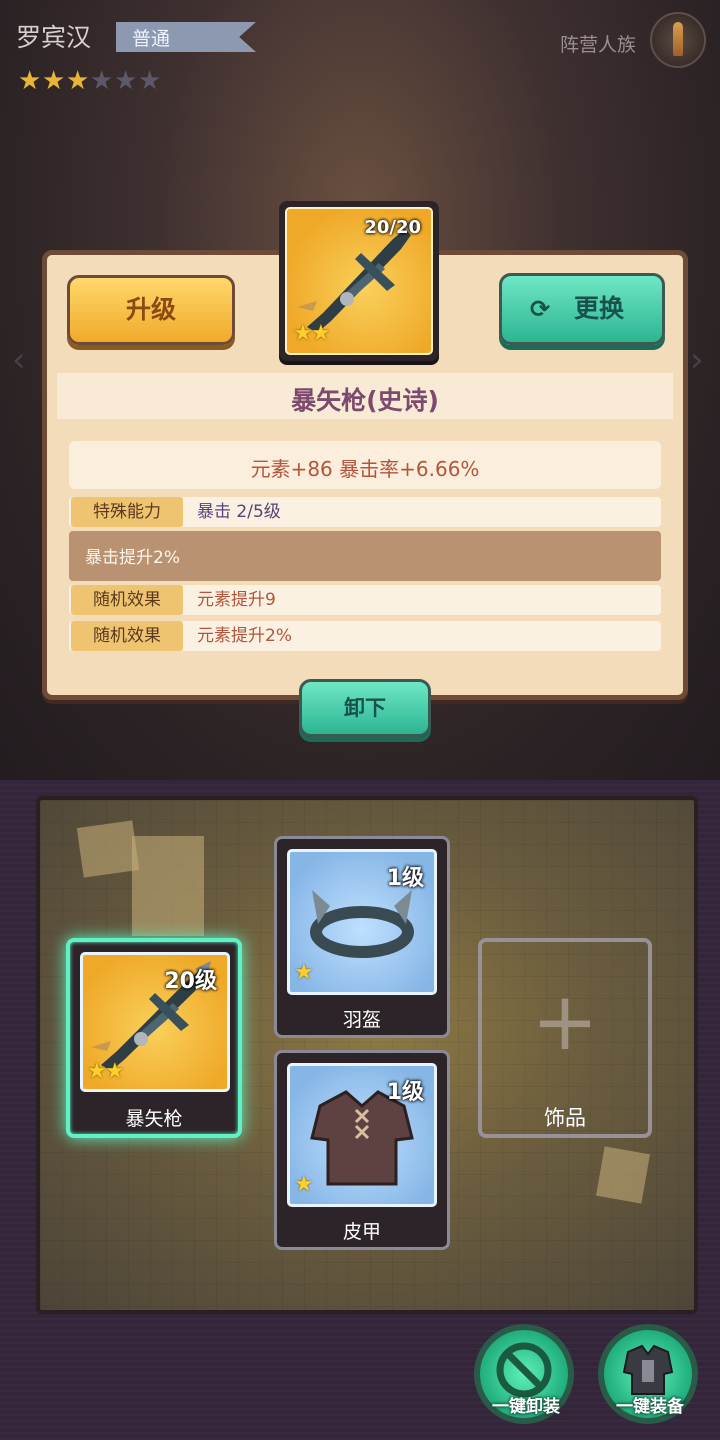  What do you see at coordinates (155, 1022) in the screenshot?
I see `weapon-slot-card: 20级 ★ ★` at bounding box center [155, 1022].